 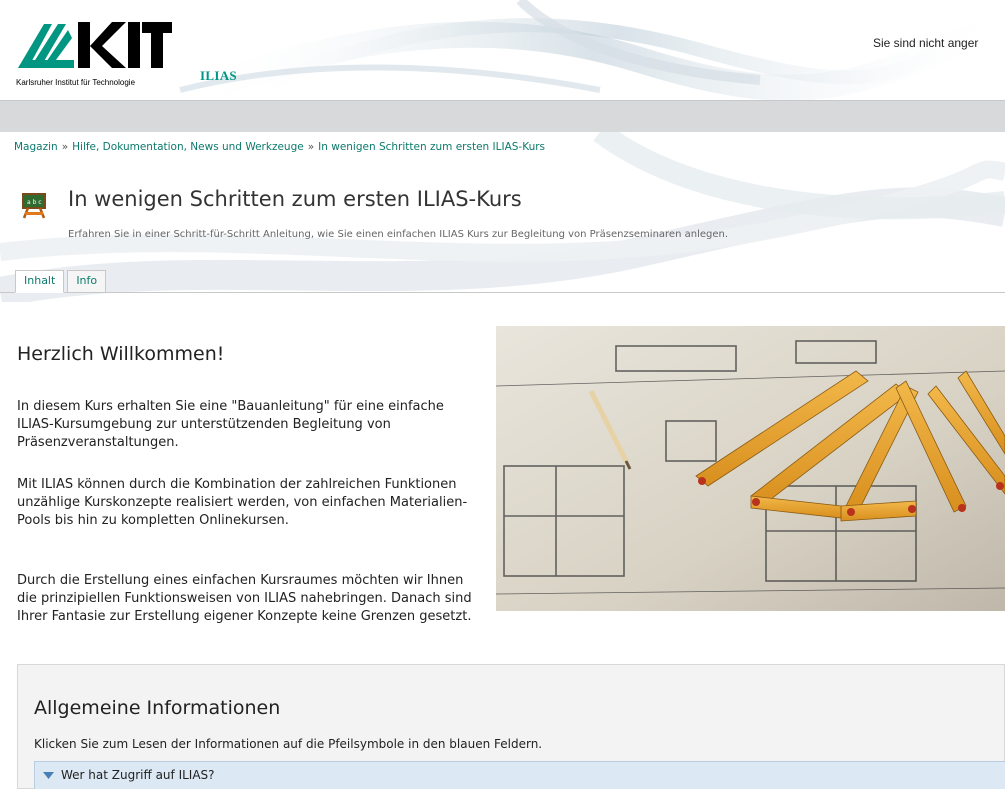 What do you see at coordinates (76, 82) in the screenshot?
I see `logo-subtitle: Karlsruher Institut für Technologie` at bounding box center [76, 82].